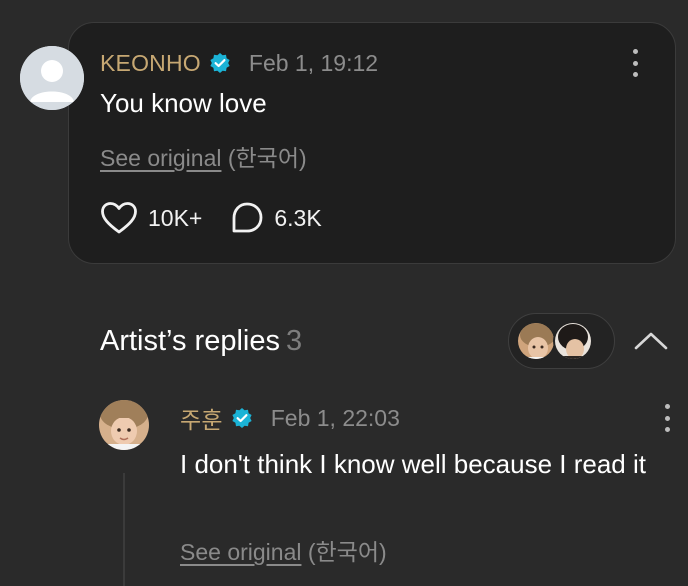 The width and height of the screenshot is (688, 586). I want to click on collapse-replies-button, so click(651, 341).